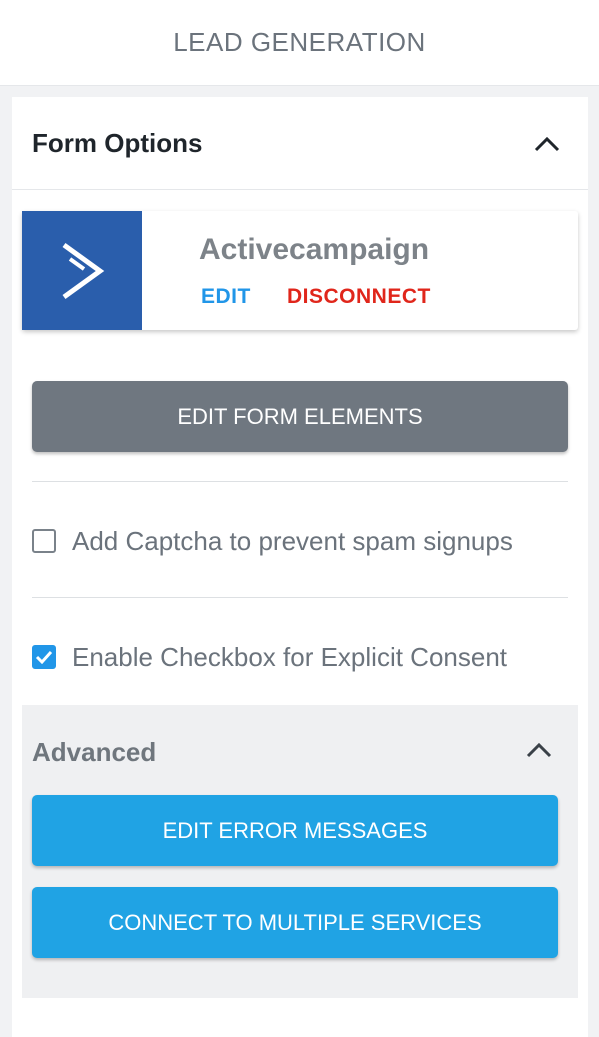 The height and width of the screenshot is (1037, 599). I want to click on checkmark-icon, so click(44, 657).